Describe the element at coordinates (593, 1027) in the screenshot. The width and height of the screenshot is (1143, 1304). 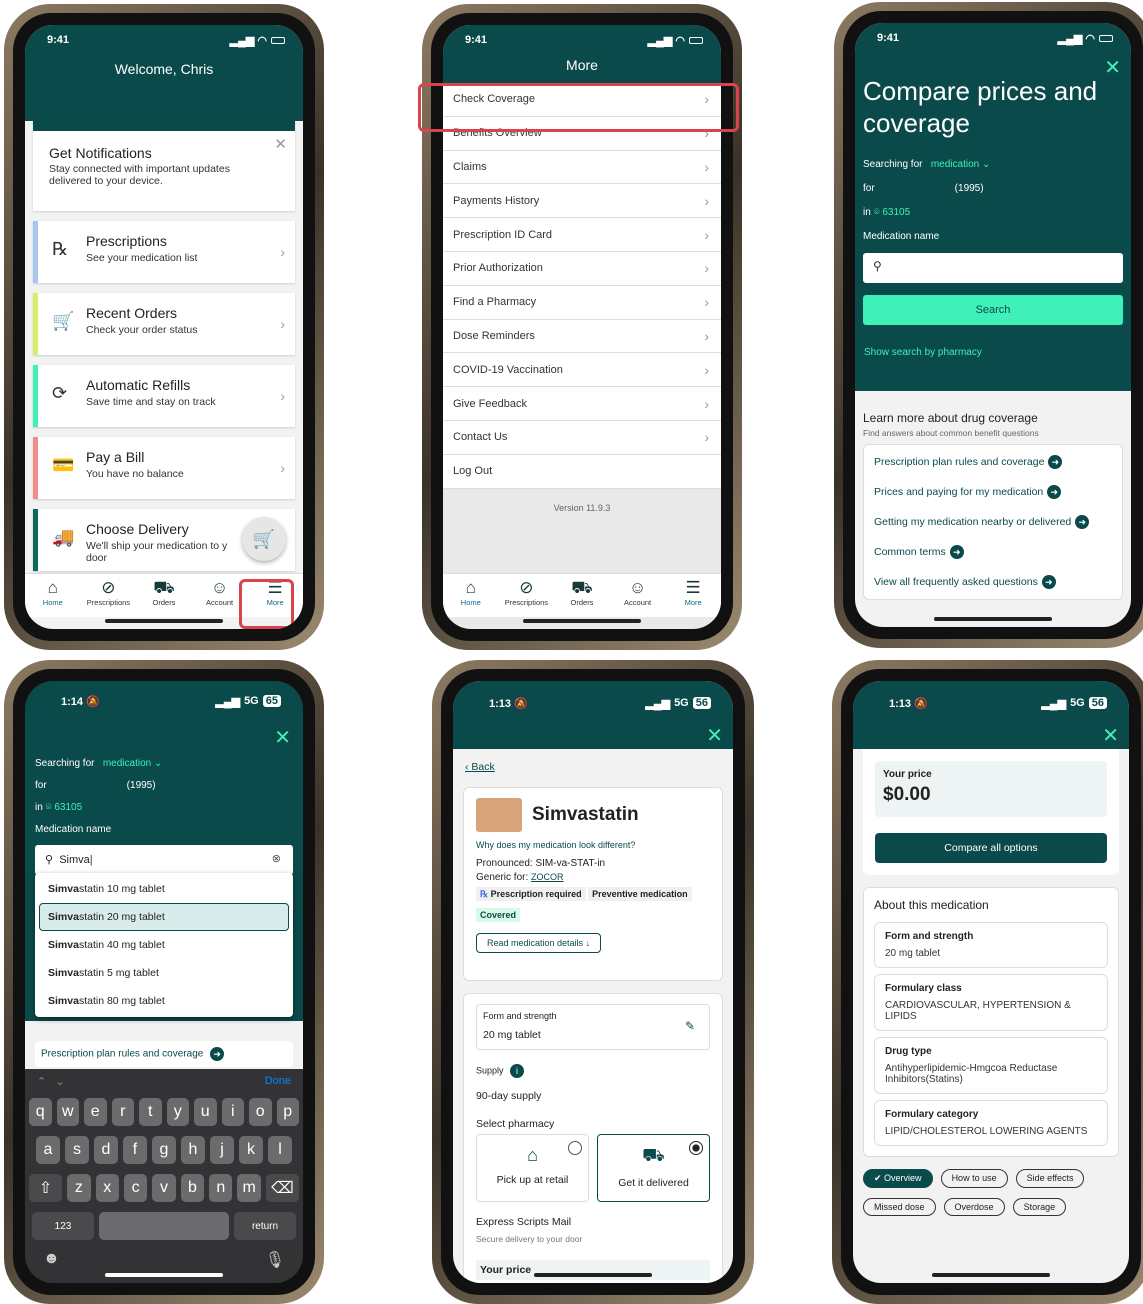
I see `form-strength-field: Form and strength 20 mg tablet ✎` at that location.